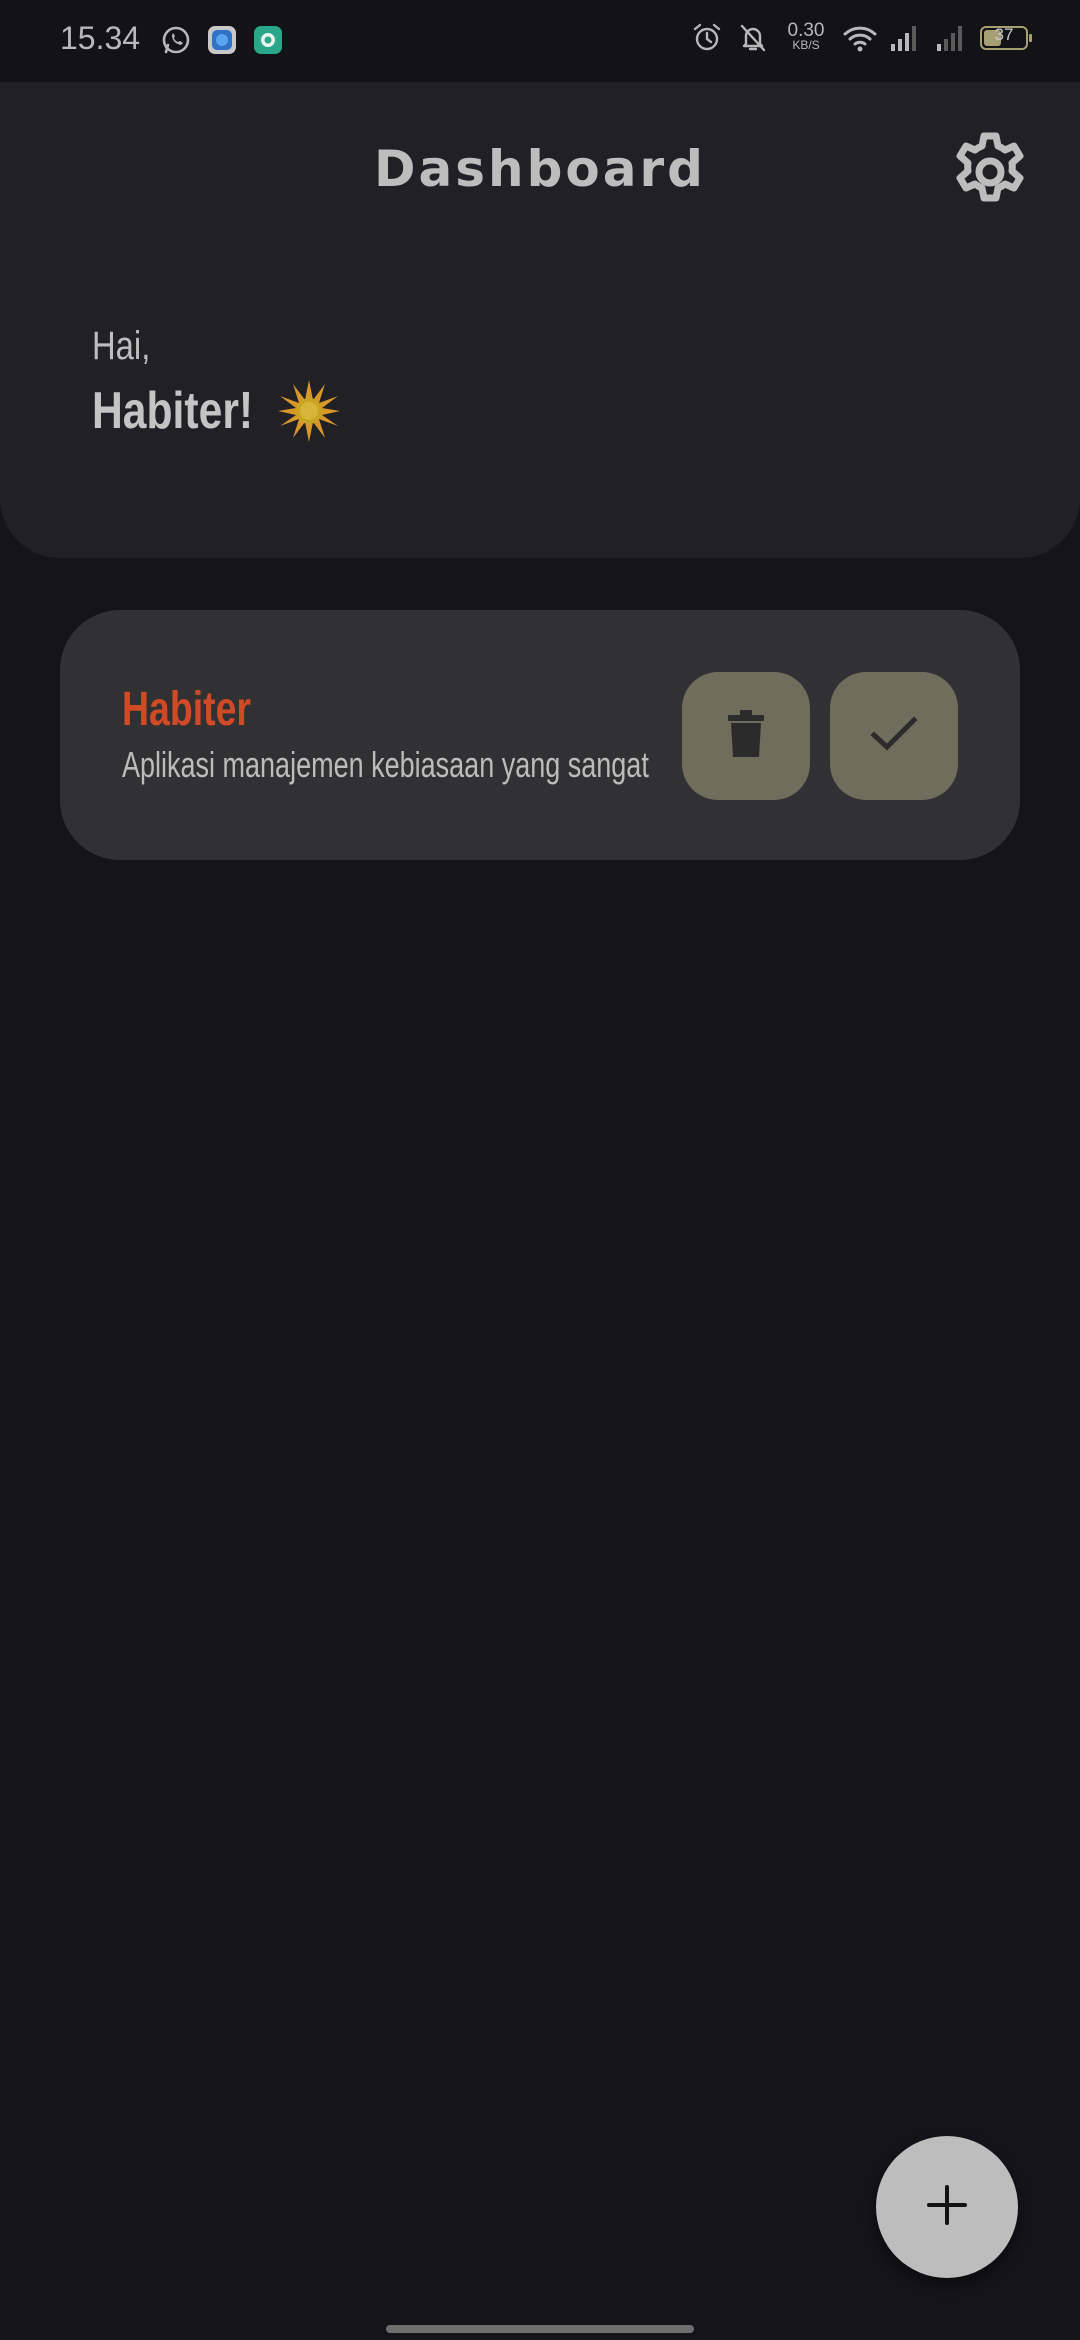  What do you see at coordinates (309, 411) in the screenshot?
I see `sun-icon` at bounding box center [309, 411].